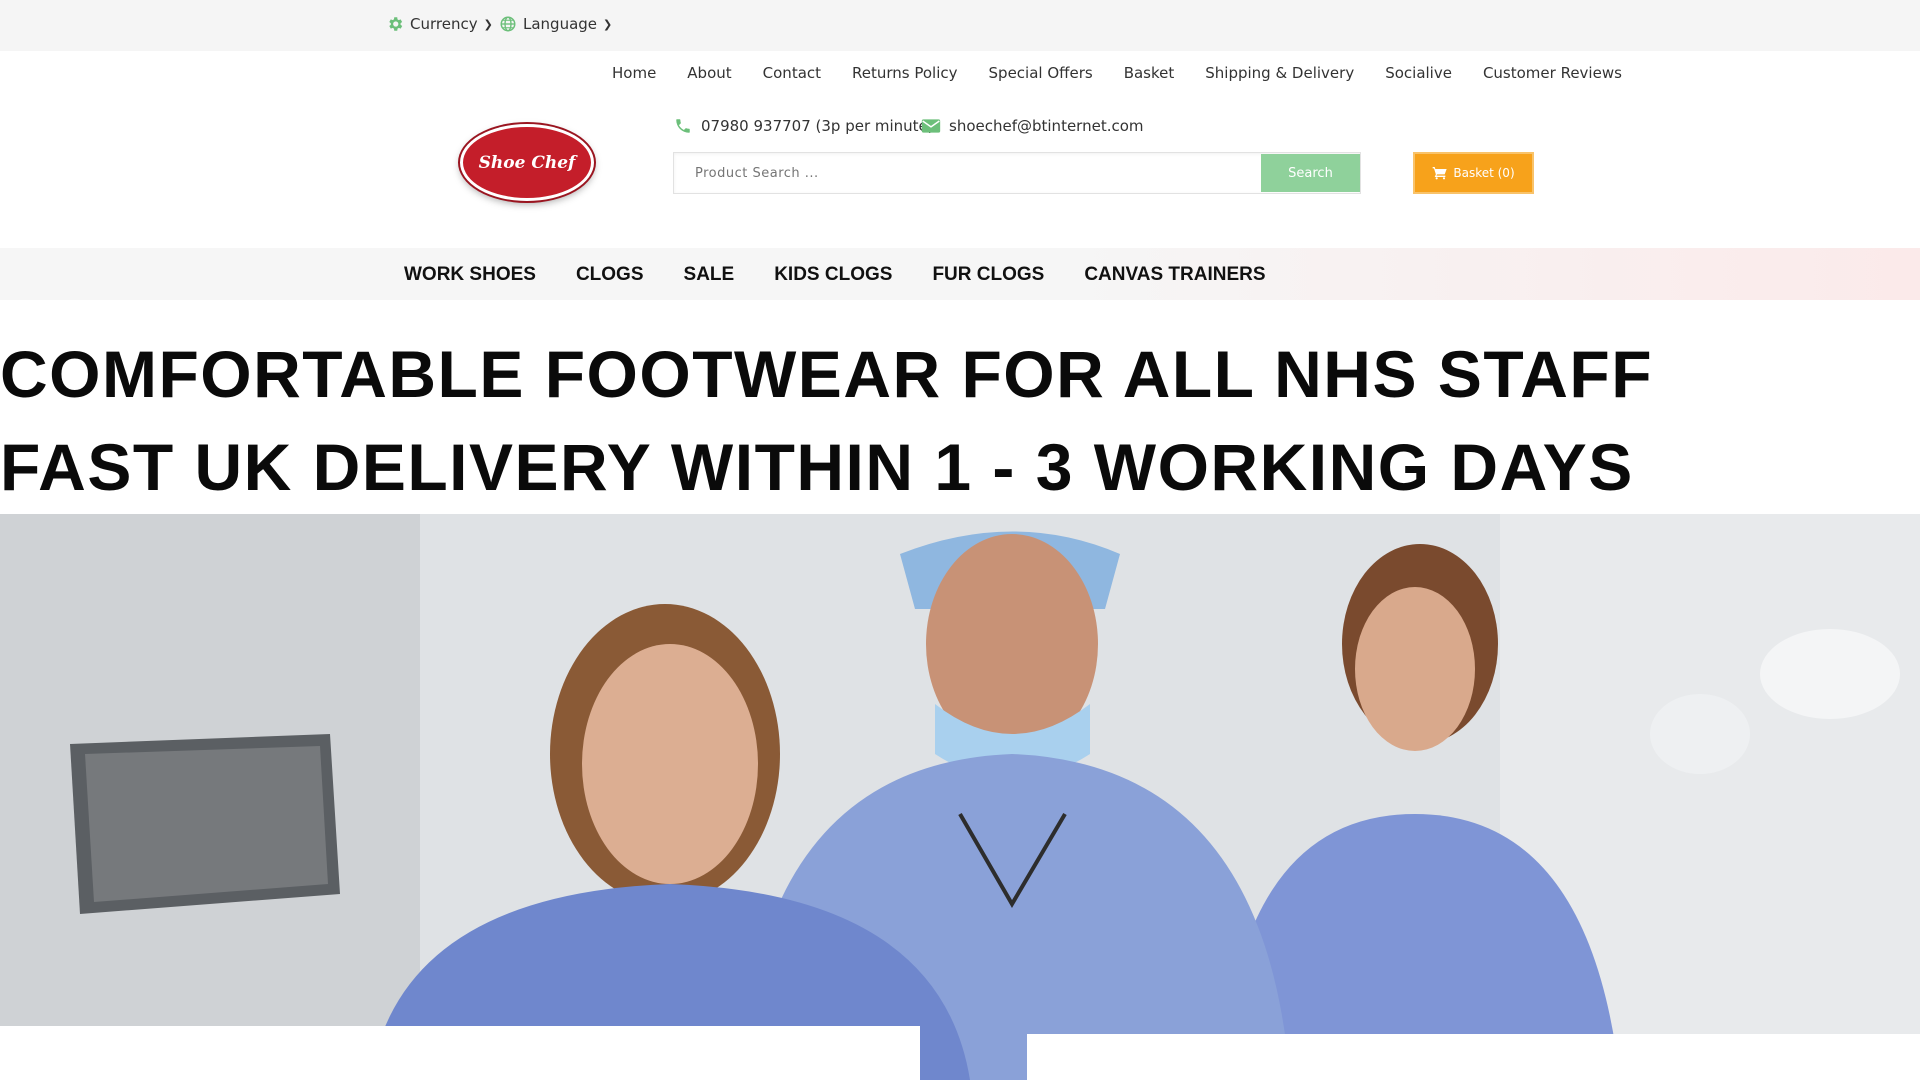 The image size is (1920, 1080). What do you see at coordinates (960, 25) in the screenshot?
I see `top-utility-bar: Currency ❯ Language ❯` at bounding box center [960, 25].